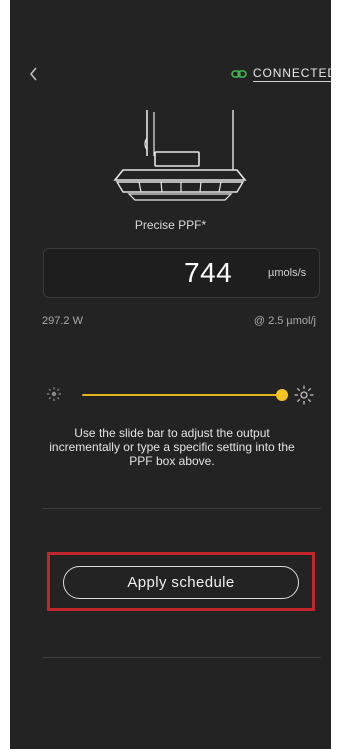  What do you see at coordinates (303, 394) in the screenshot?
I see `bright-sun-icon` at bounding box center [303, 394].